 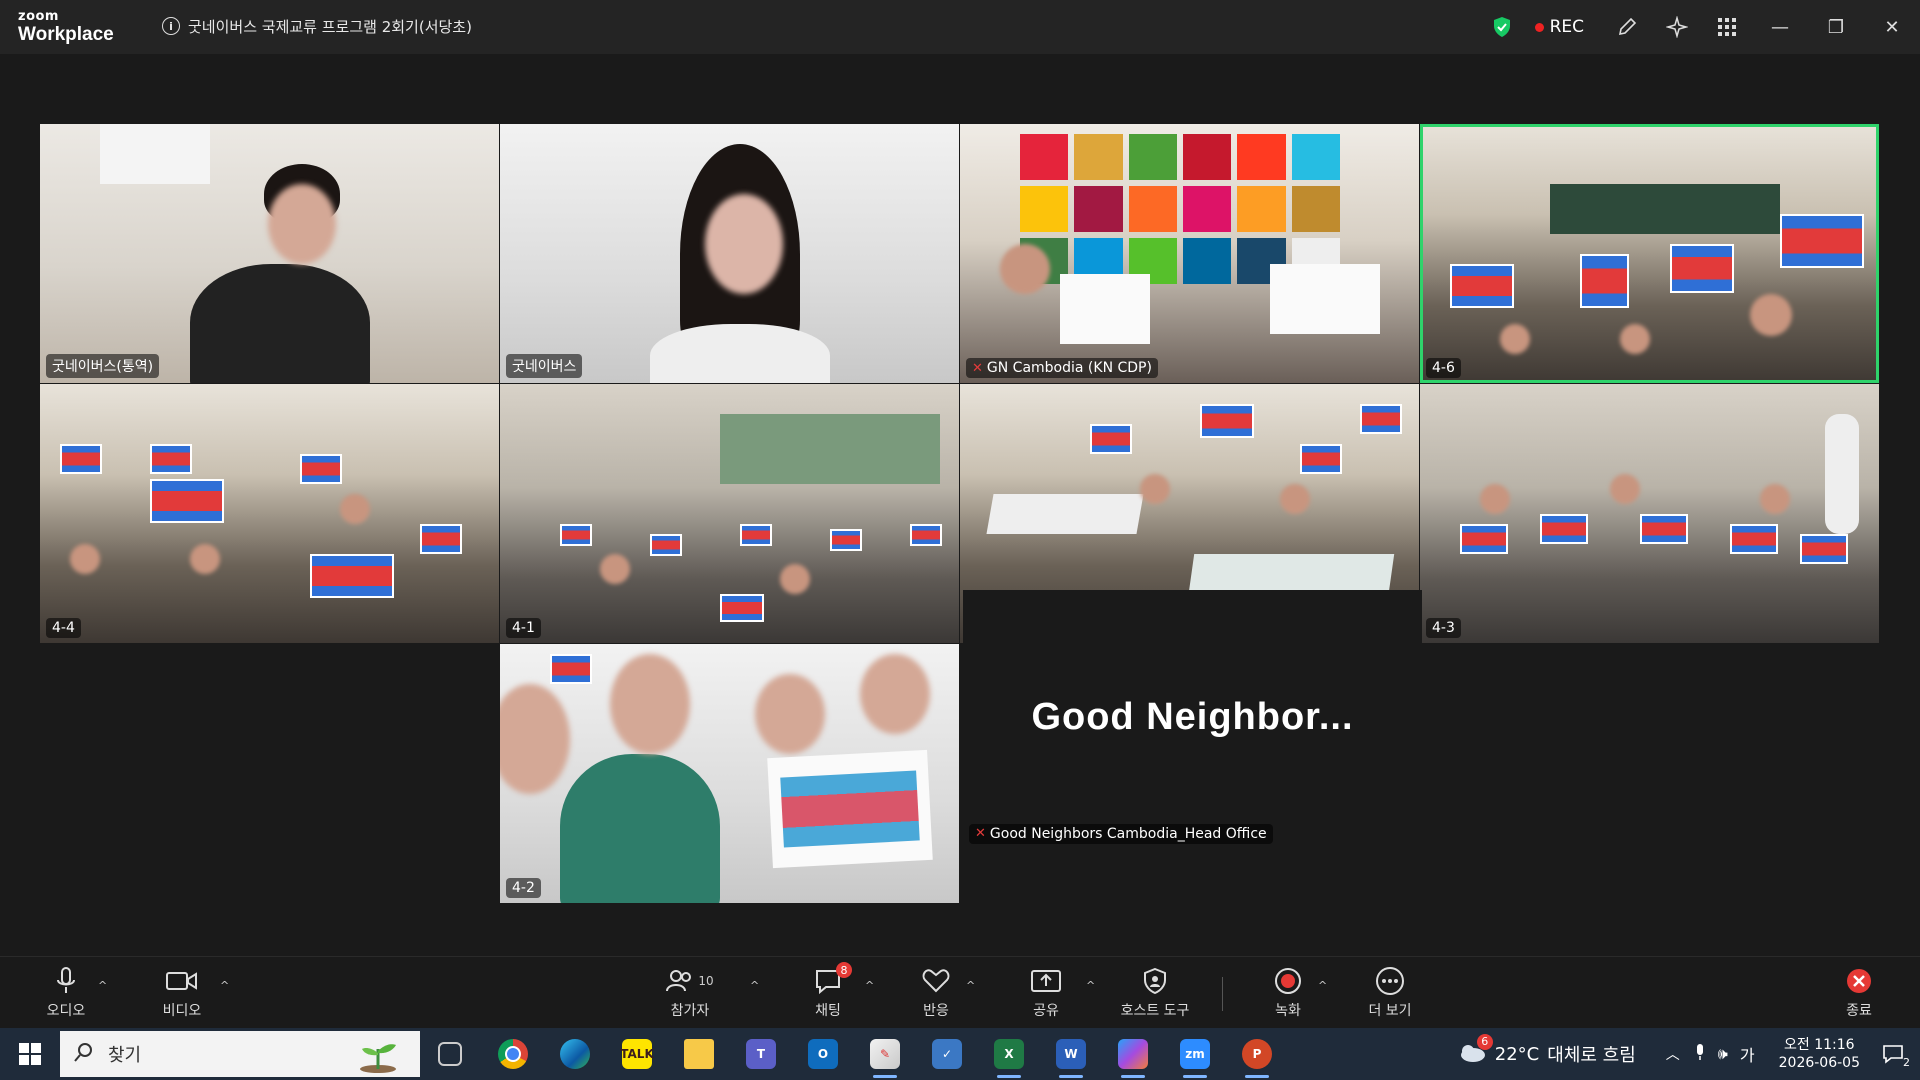 What do you see at coordinates (523, 888) in the screenshot?
I see `participant-name-label: 4-2` at bounding box center [523, 888].